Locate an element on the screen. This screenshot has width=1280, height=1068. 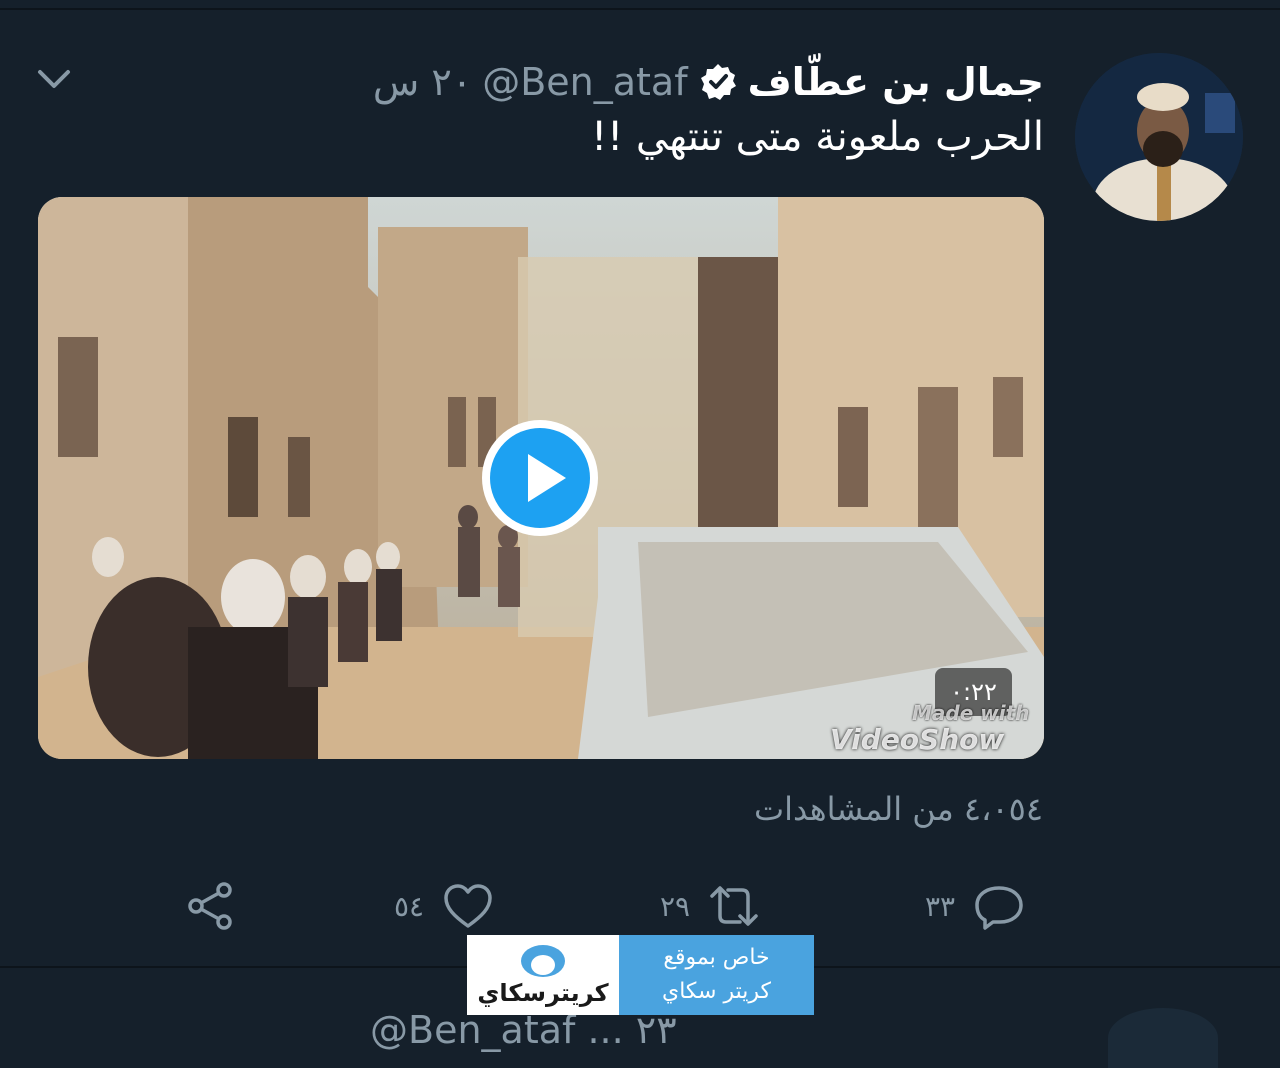
tweet-text: الحرب ملعونة متى تنتهي !! is located at coordinates (817, 137).